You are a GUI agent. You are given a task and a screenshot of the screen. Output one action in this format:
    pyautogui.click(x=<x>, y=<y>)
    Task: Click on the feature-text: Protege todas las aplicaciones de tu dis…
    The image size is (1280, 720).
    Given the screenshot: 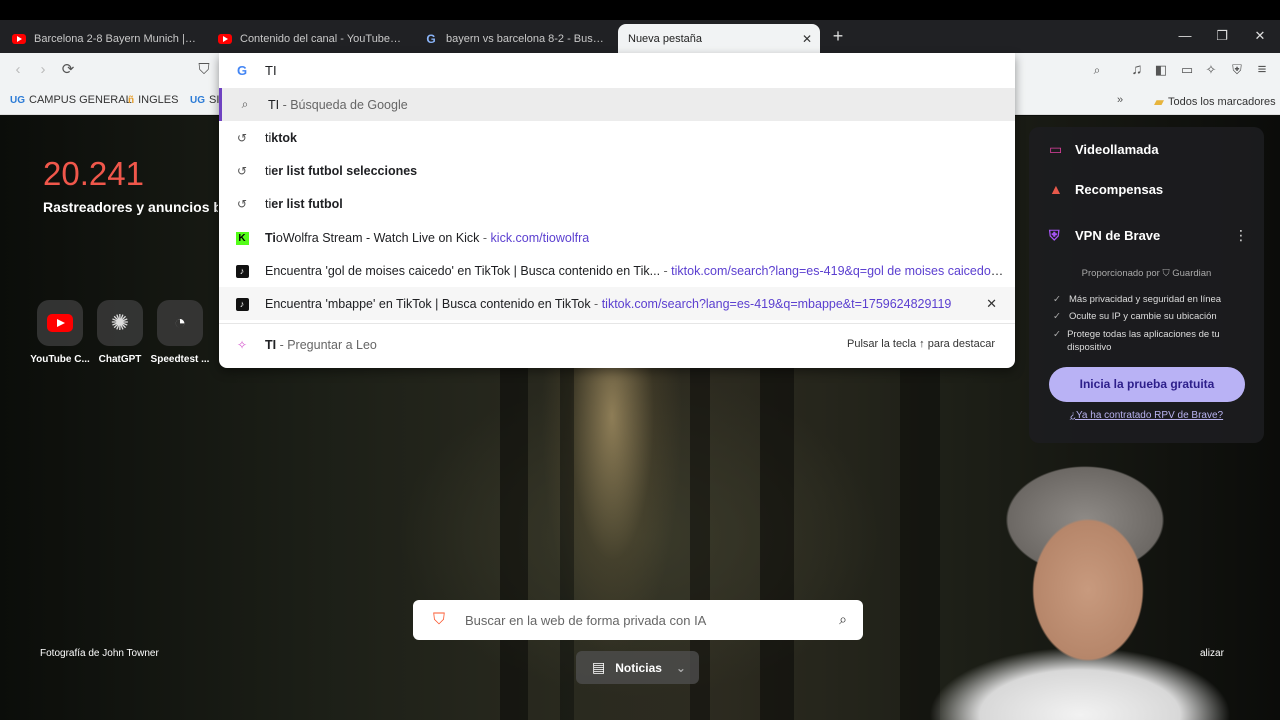 What is the action you would take?
    pyautogui.click(x=1143, y=341)
    